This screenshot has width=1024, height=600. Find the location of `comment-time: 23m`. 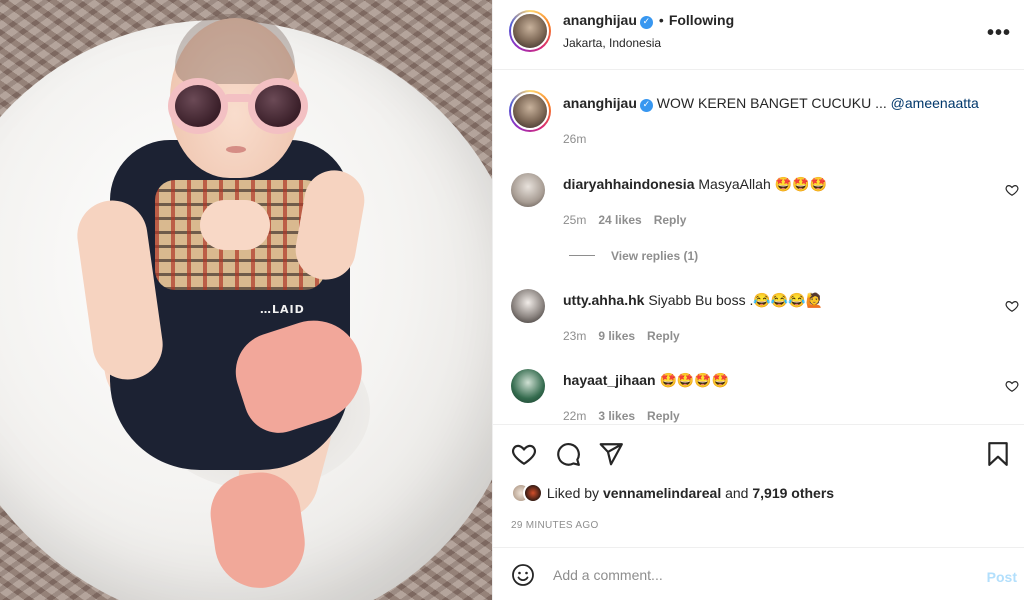

comment-time: 23m is located at coordinates (574, 336).